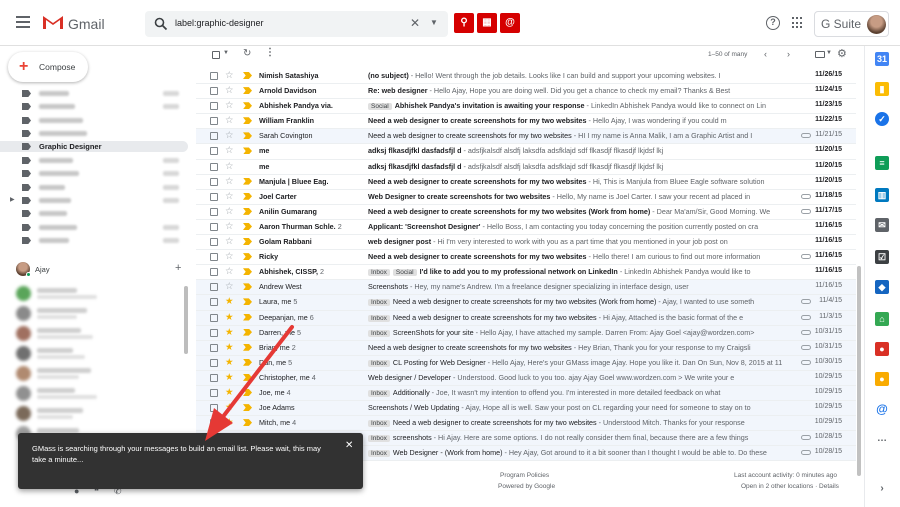  I want to click on main-menu-icon, so click(23, 22).